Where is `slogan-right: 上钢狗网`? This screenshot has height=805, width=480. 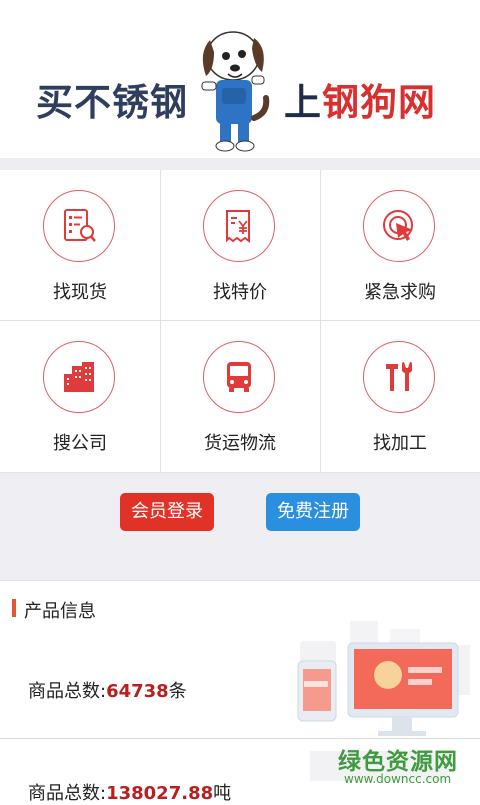 slogan-right: 上钢狗网 is located at coordinates (360, 99).